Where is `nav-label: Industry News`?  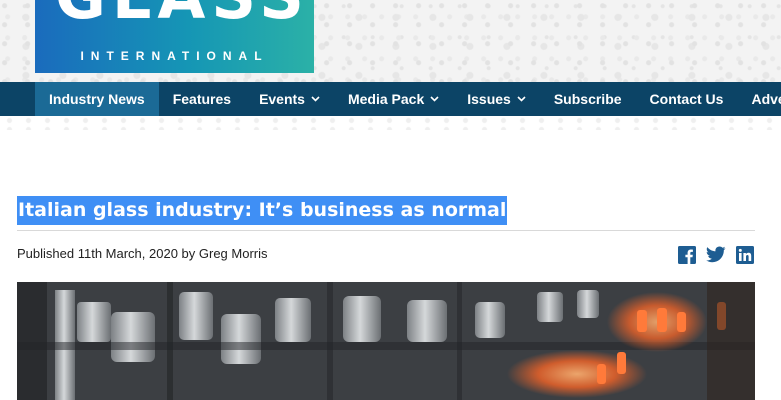 nav-label: Industry News is located at coordinates (97, 99).